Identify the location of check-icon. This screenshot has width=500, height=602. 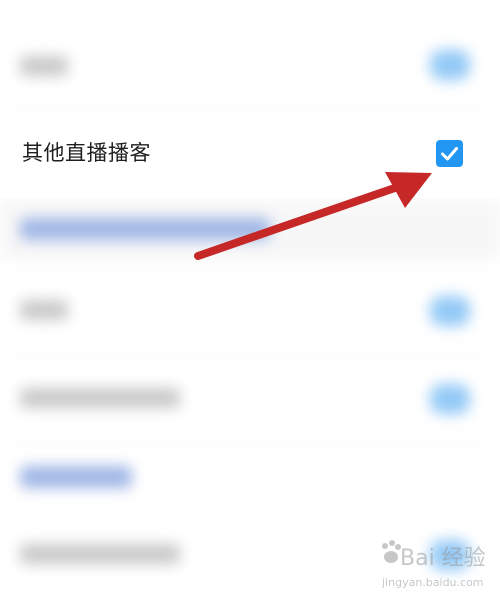
(449, 154).